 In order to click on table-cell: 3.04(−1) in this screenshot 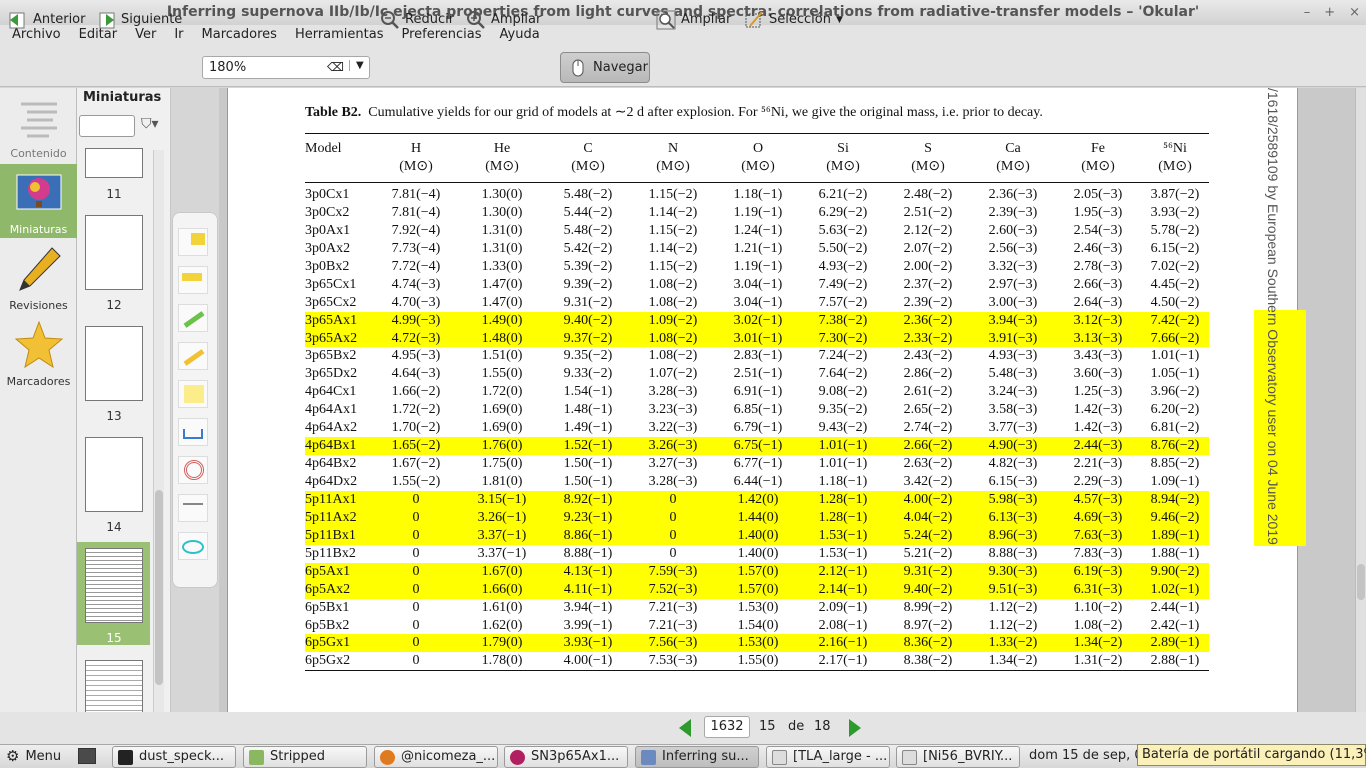, I will do `click(758, 302)`.